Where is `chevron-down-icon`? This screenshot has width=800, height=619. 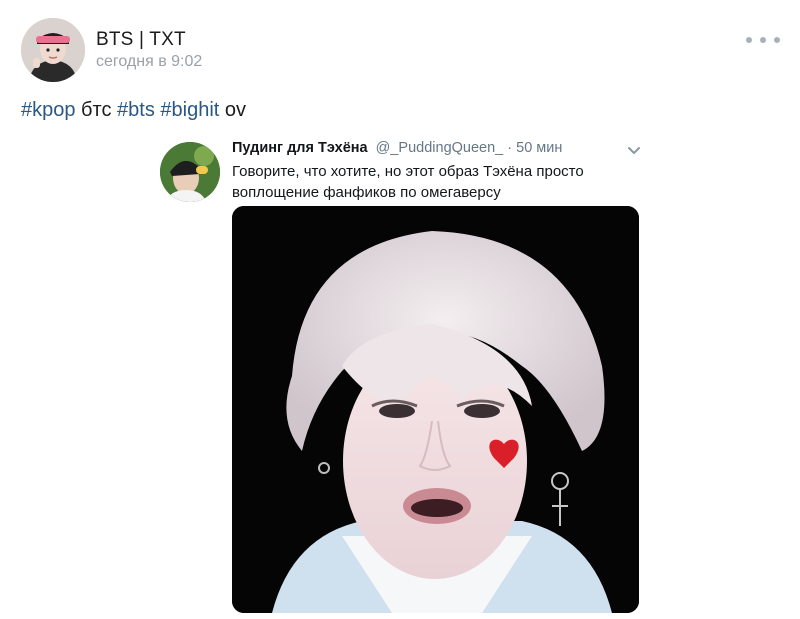 chevron-down-icon is located at coordinates (634, 150).